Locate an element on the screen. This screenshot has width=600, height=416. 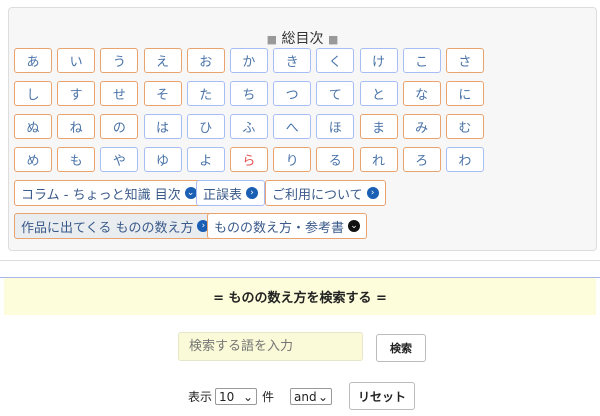
divider is located at coordinates (300, 260).